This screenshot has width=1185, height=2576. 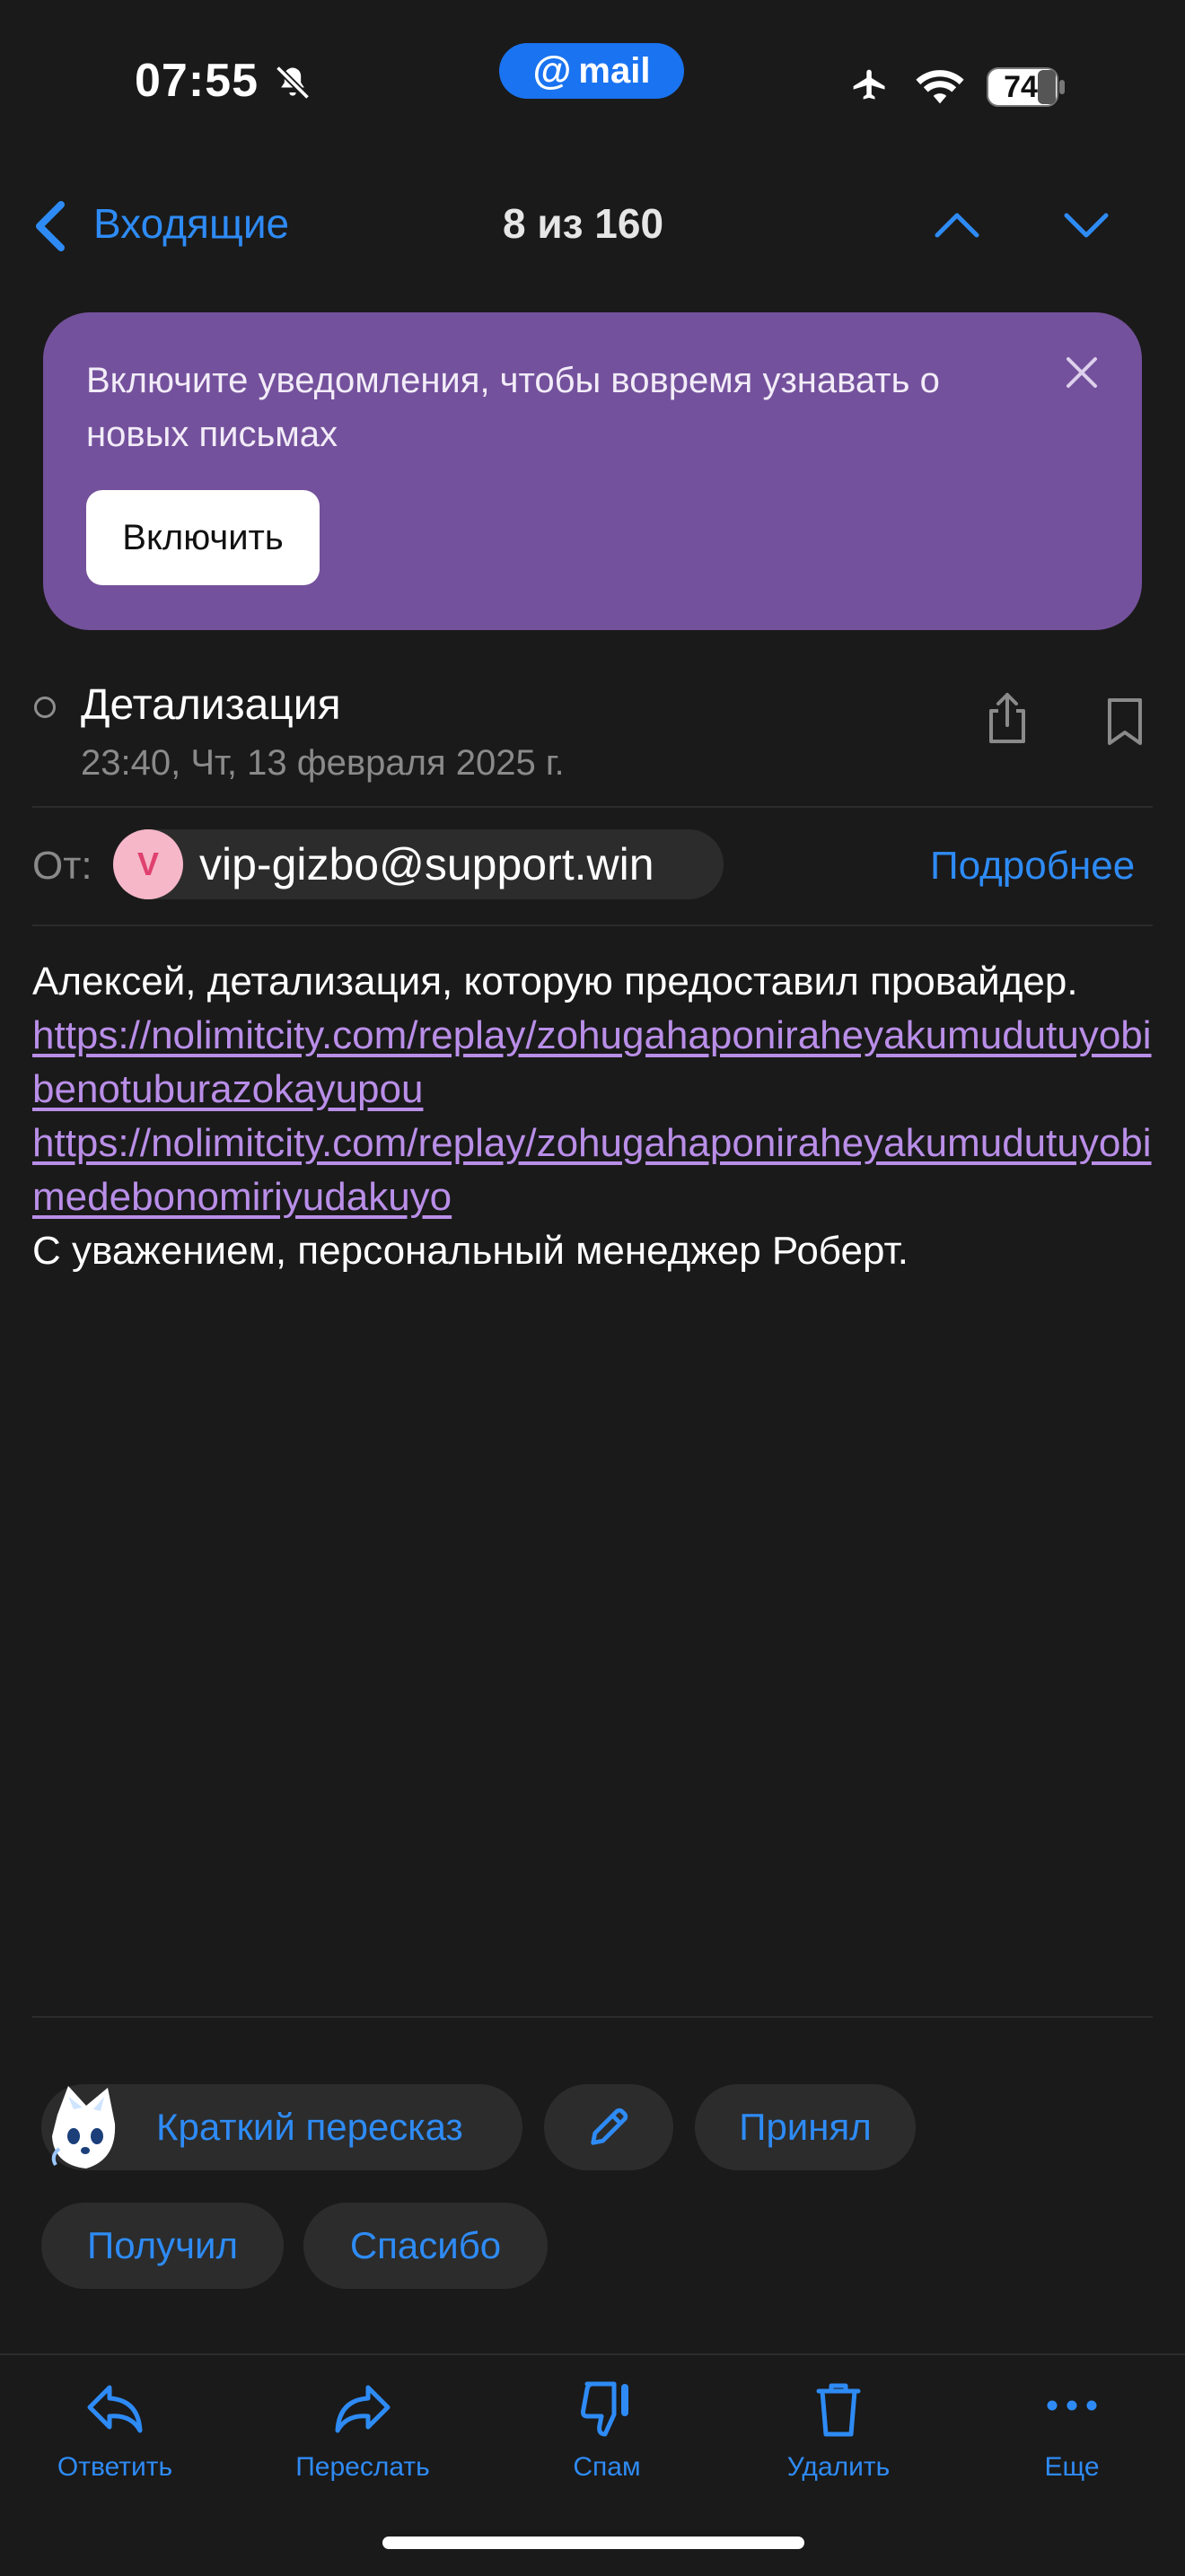 What do you see at coordinates (1086, 224) in the screenshot?
I see `chevron-down-icon` at bounding box center [1086, 224].